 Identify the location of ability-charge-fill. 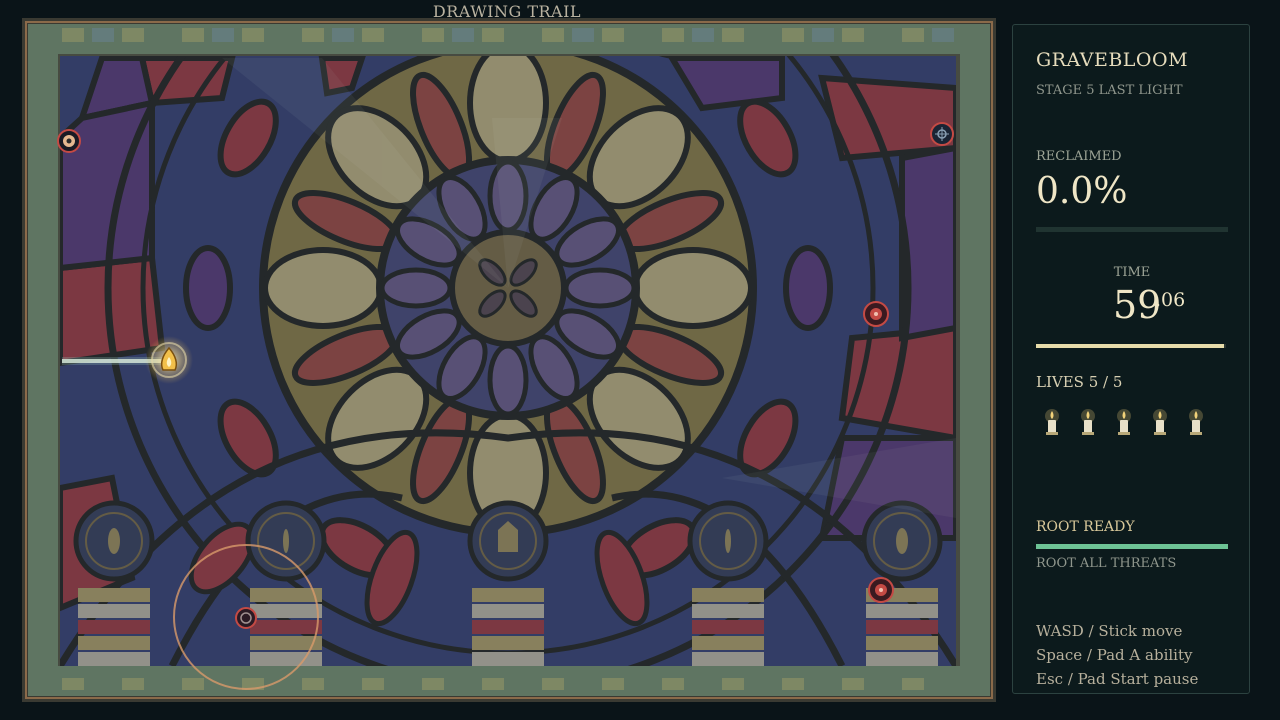
(1132, 546).